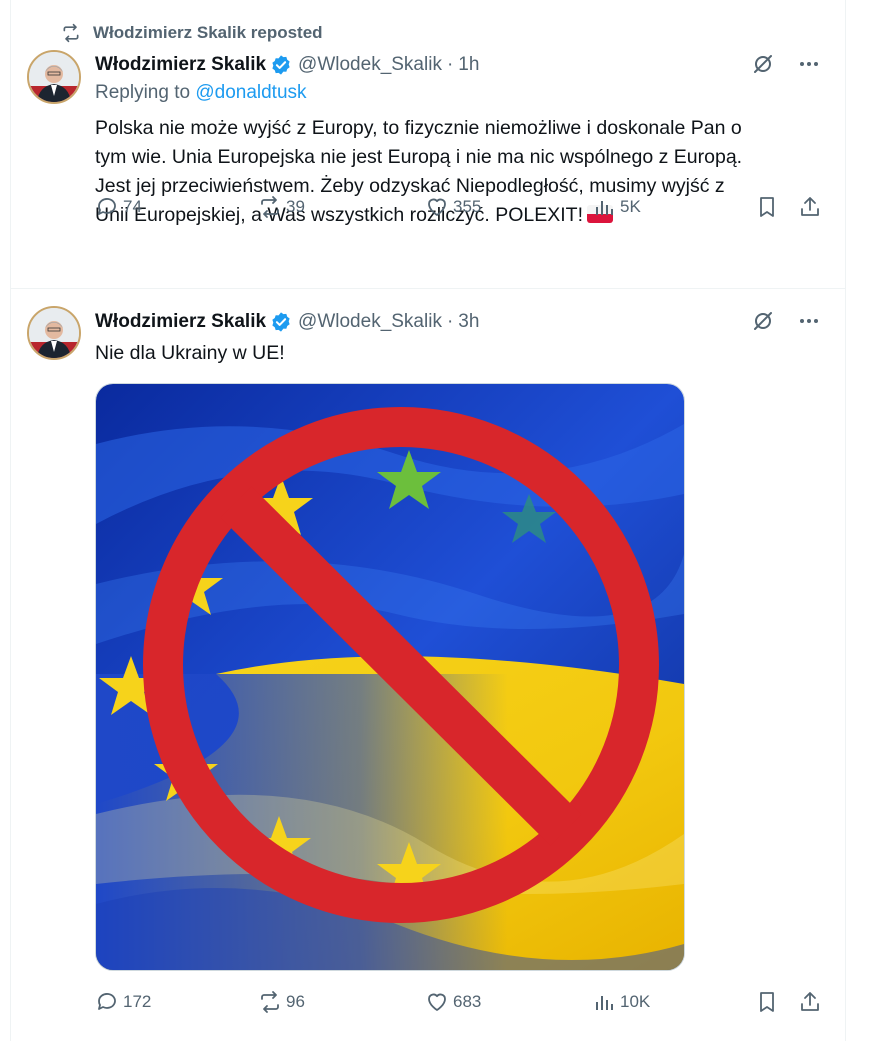  Describe the element at coordinates (132, 206) in the screenshot. I see `reply-count: 74` at that location.